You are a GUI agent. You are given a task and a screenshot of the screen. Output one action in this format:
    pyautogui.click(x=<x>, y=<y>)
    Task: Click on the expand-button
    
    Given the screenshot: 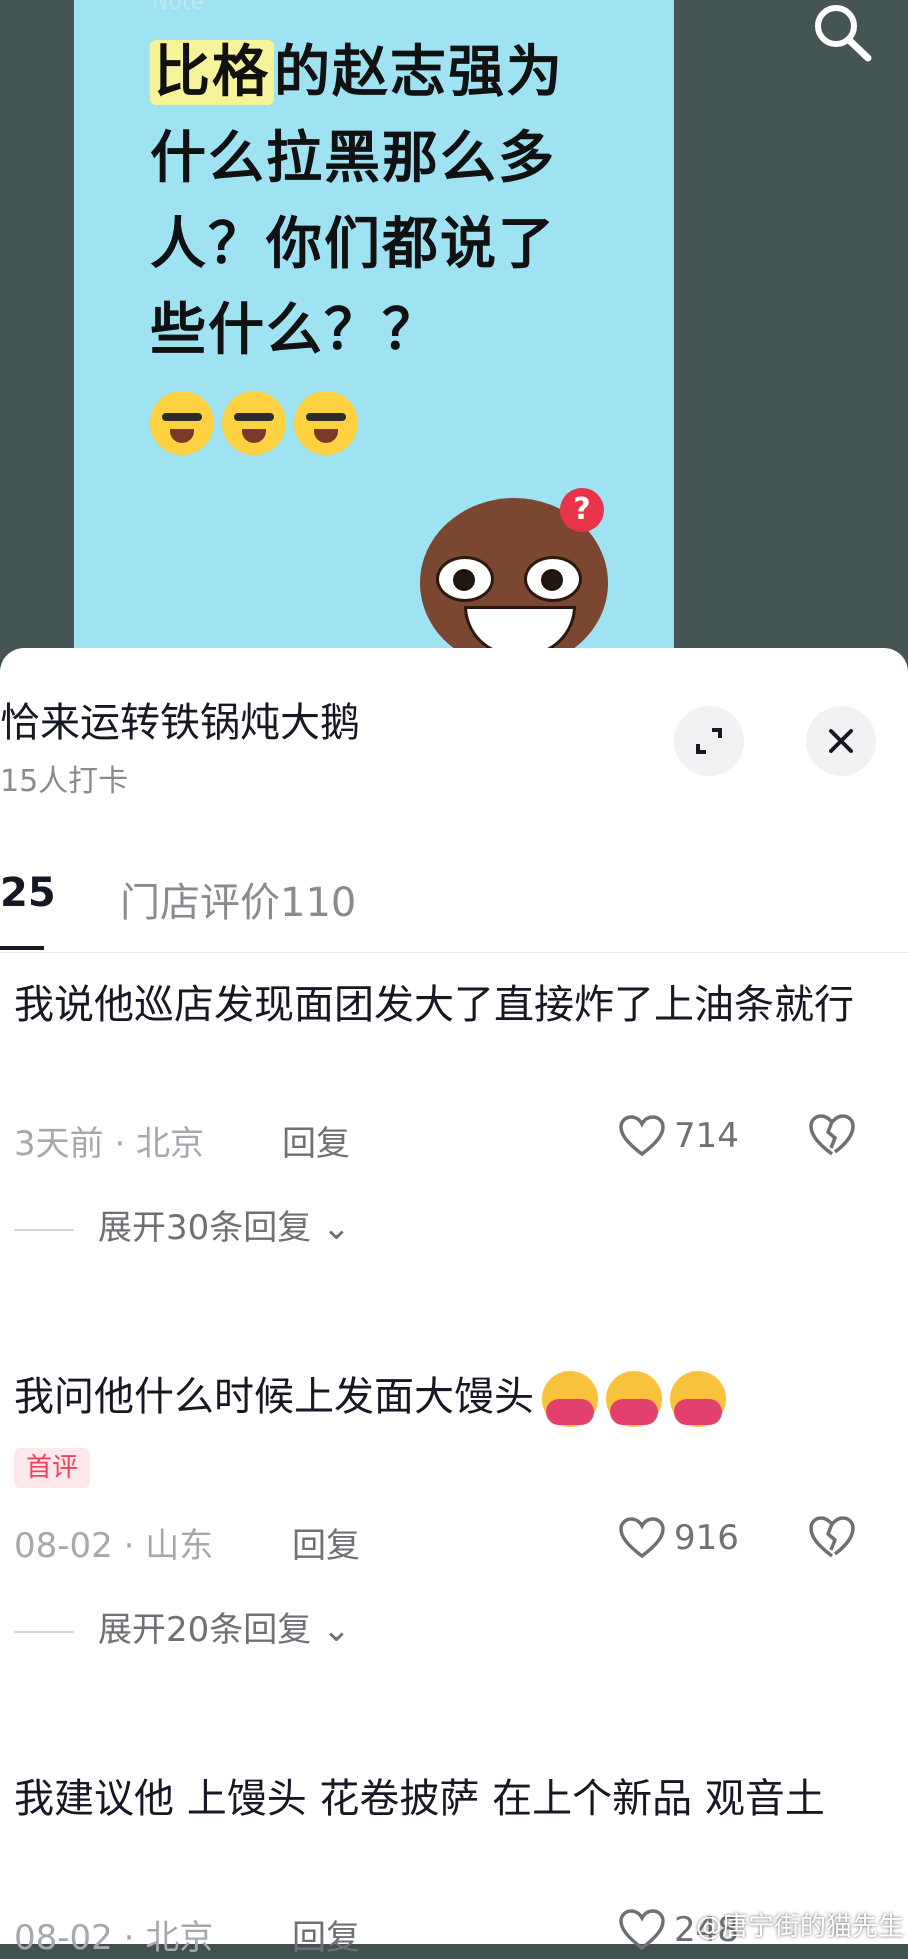 What is the action you would take?
    pyautogui.click(x=709, y=741)
    